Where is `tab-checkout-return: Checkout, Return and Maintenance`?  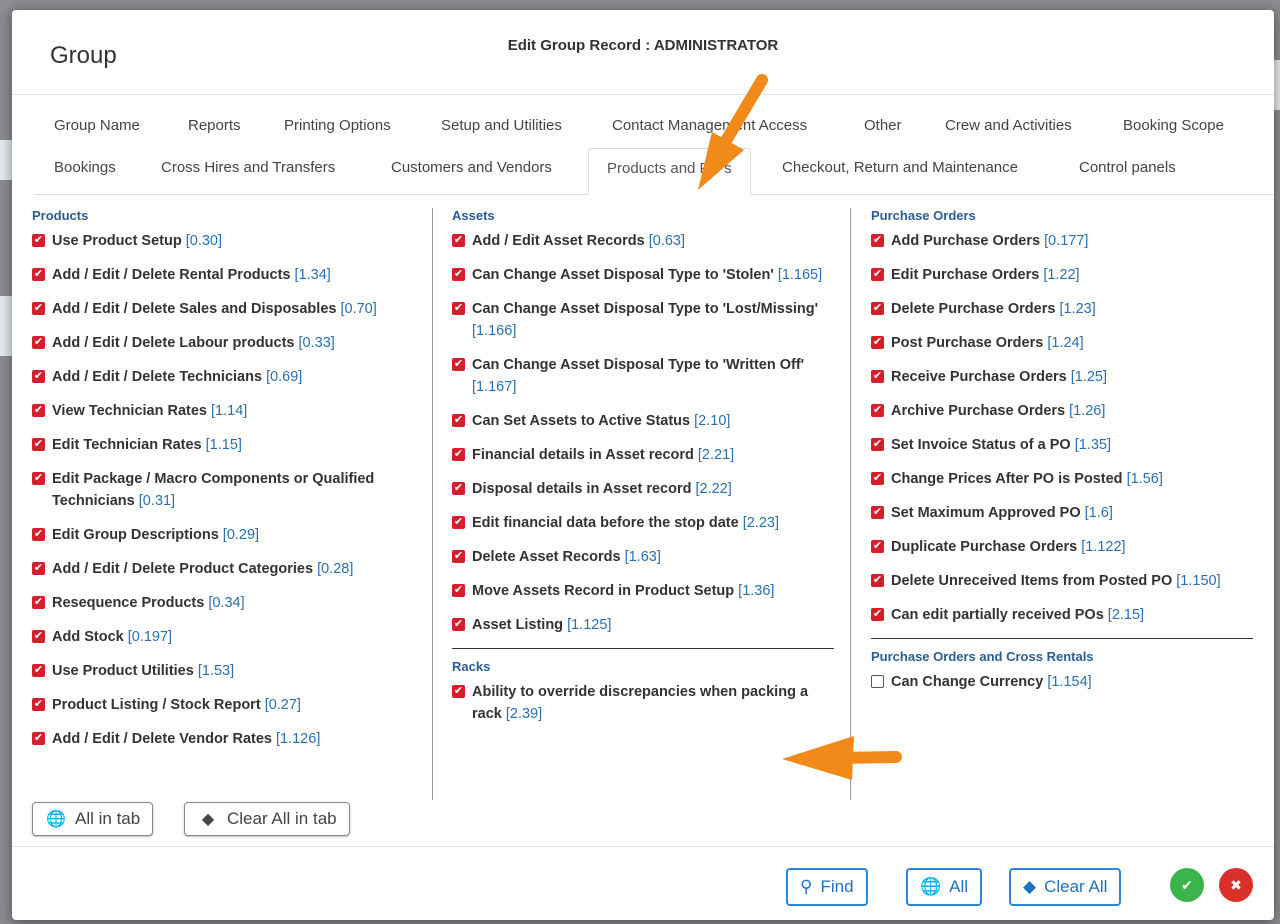
tab-checkout-return: Checkout, Return and Maintenance is located at coordinates (900, 168).